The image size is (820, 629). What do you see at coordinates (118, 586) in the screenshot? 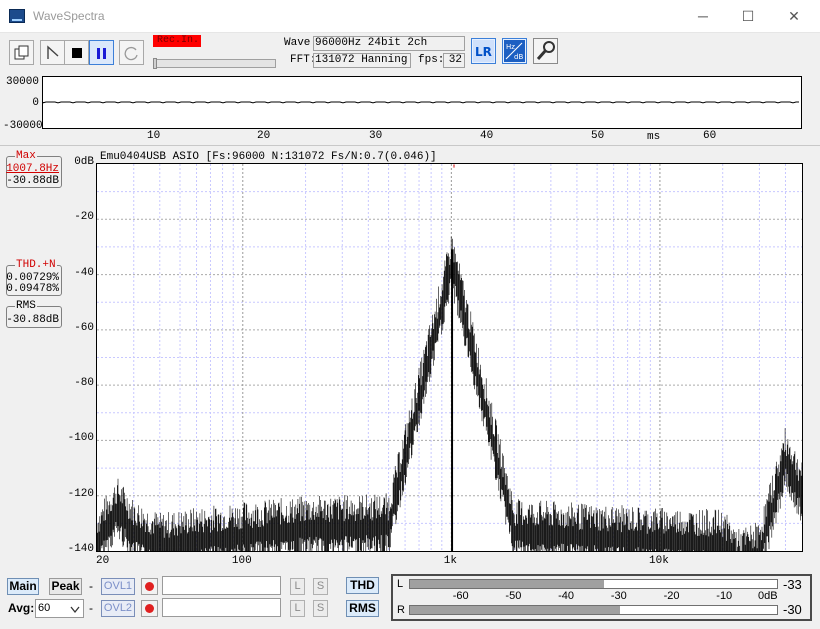
I see `ovl1-indicator: OVL1` at bounding box center [118, 586].